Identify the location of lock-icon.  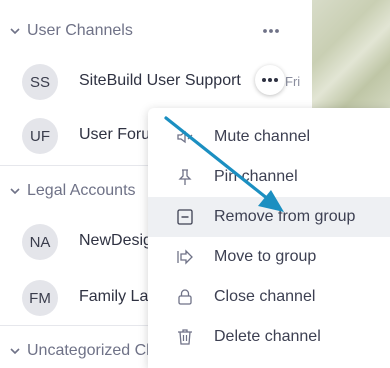
(185, 297).